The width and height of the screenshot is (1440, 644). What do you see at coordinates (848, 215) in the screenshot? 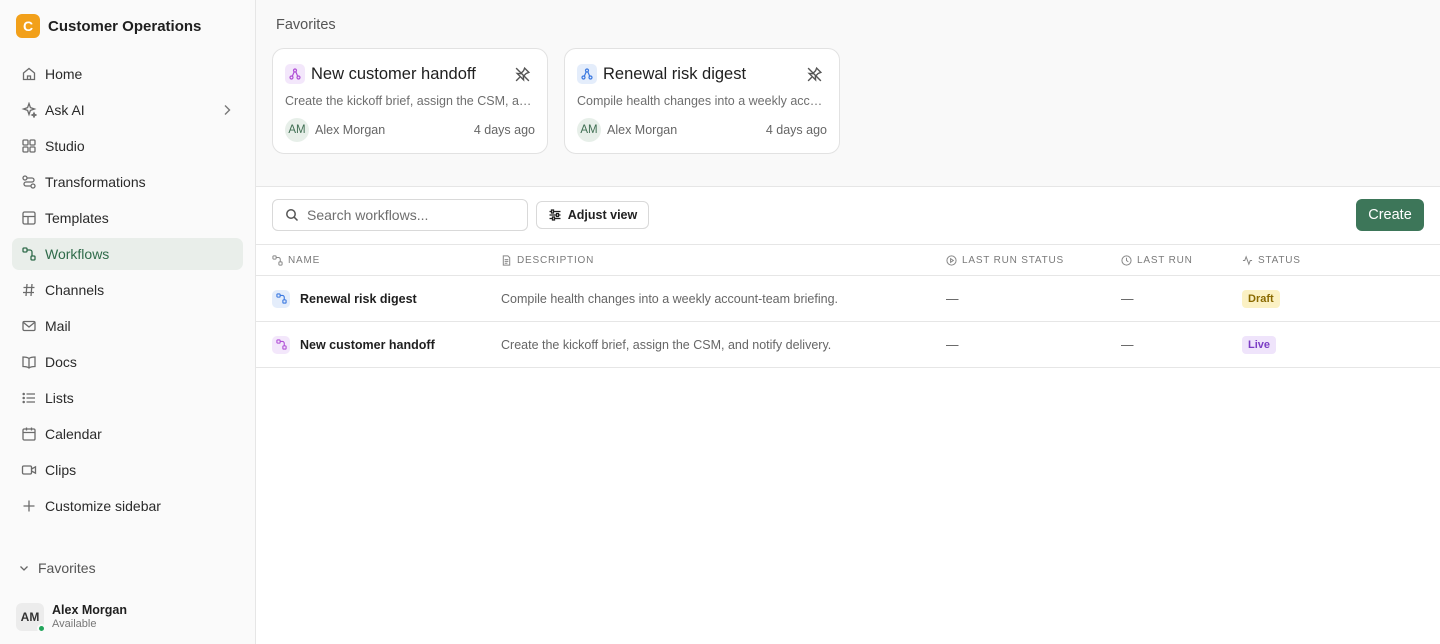
I see `toolbar: Adjust view Create` at bounding box center [848, 215].